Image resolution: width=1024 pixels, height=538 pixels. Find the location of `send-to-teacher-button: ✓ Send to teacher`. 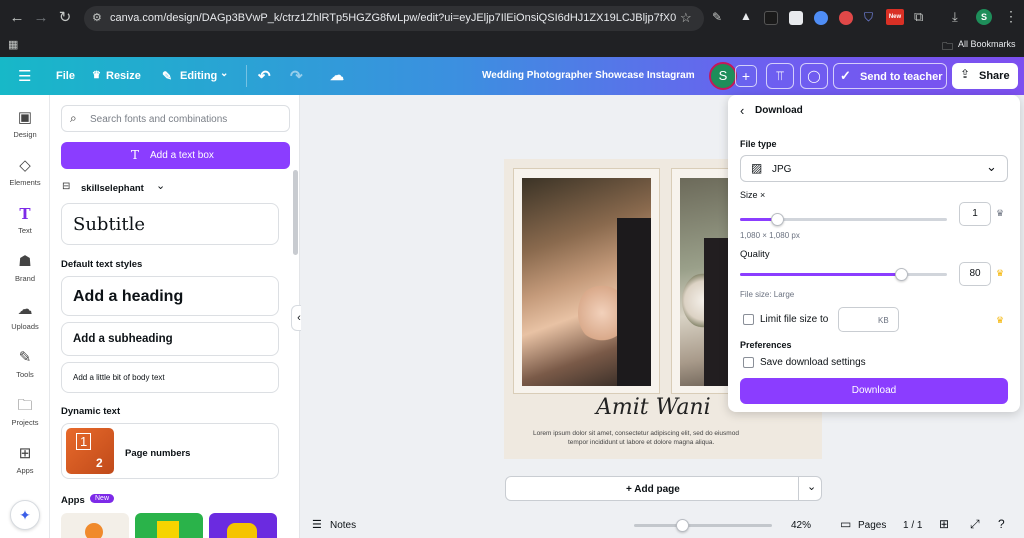

send-to-teacher-button: ✓ Send to teacher is located at coordinates (890, 76).